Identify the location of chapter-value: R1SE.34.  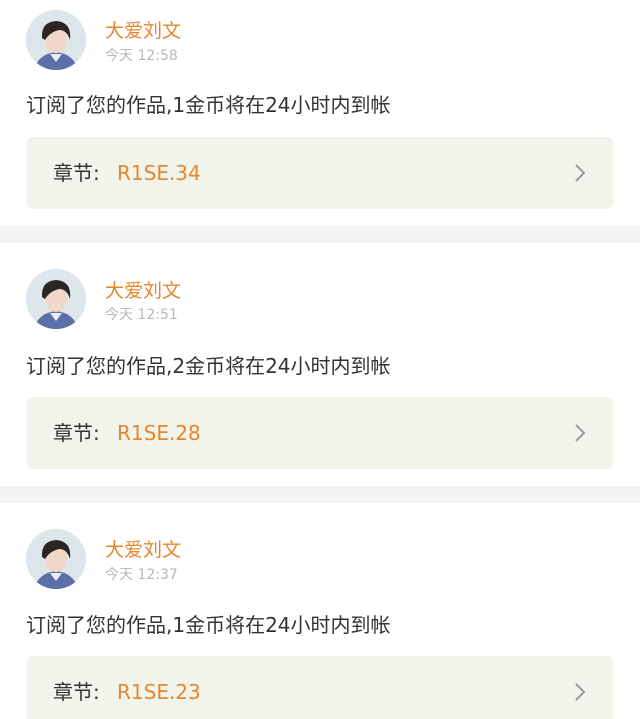
(159, 173).